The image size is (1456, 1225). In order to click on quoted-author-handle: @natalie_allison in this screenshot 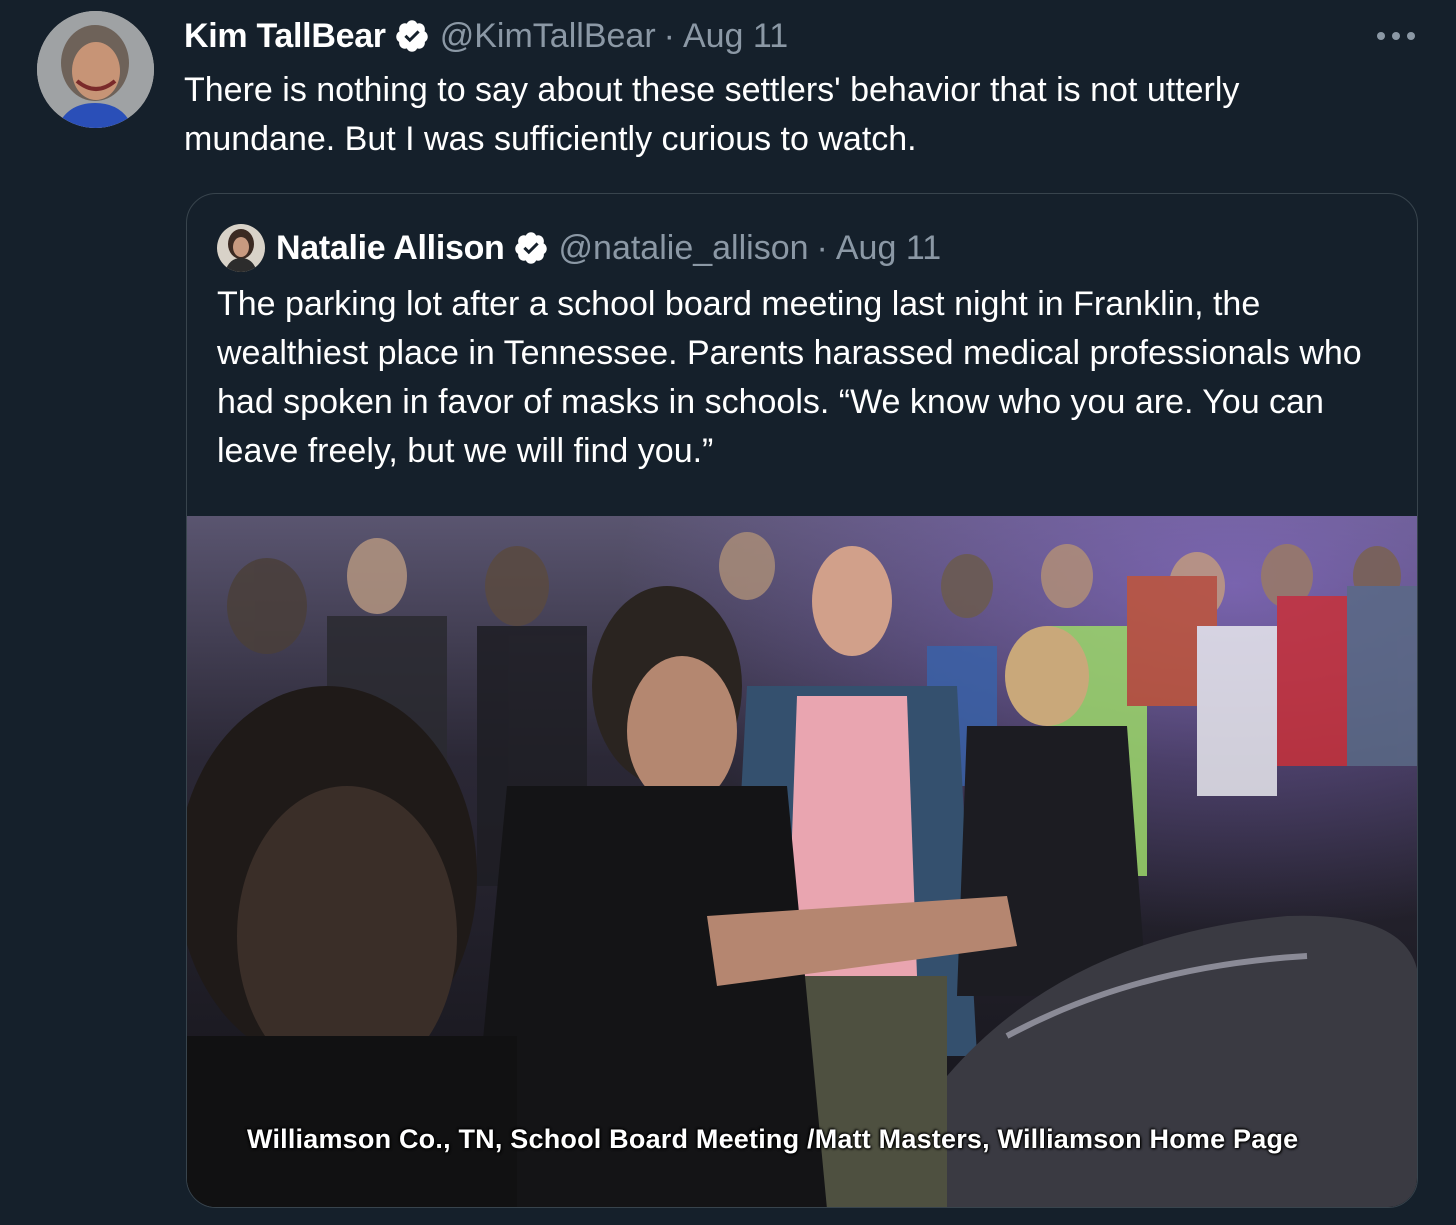, I will do `click(684, 248)`.